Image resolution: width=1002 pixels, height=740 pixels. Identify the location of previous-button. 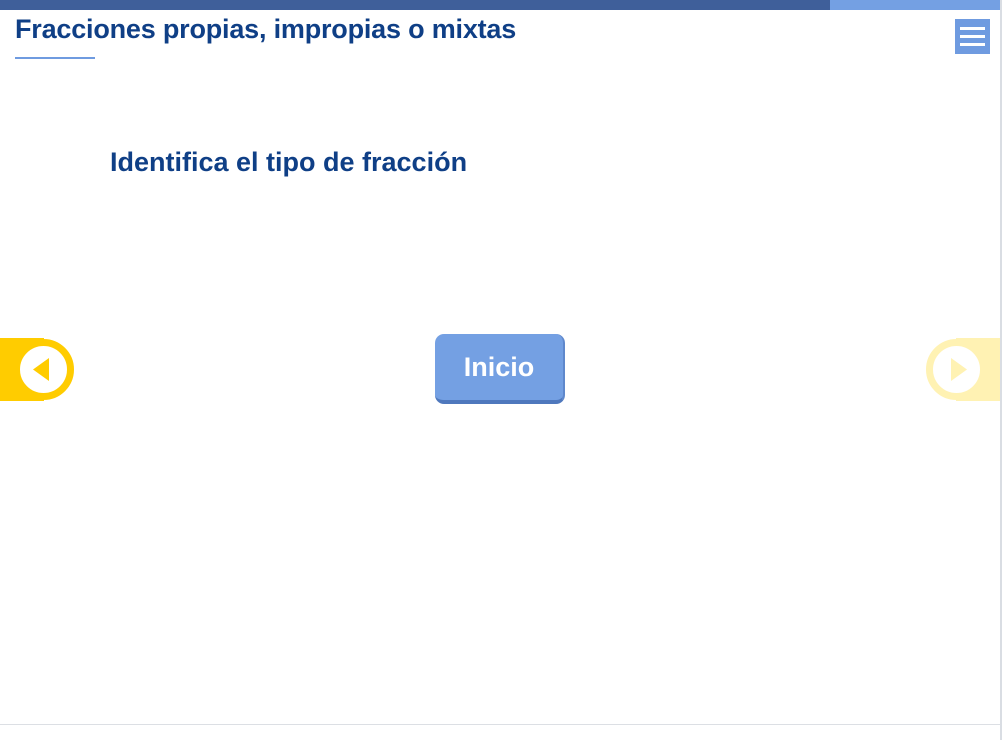
(37, 369).